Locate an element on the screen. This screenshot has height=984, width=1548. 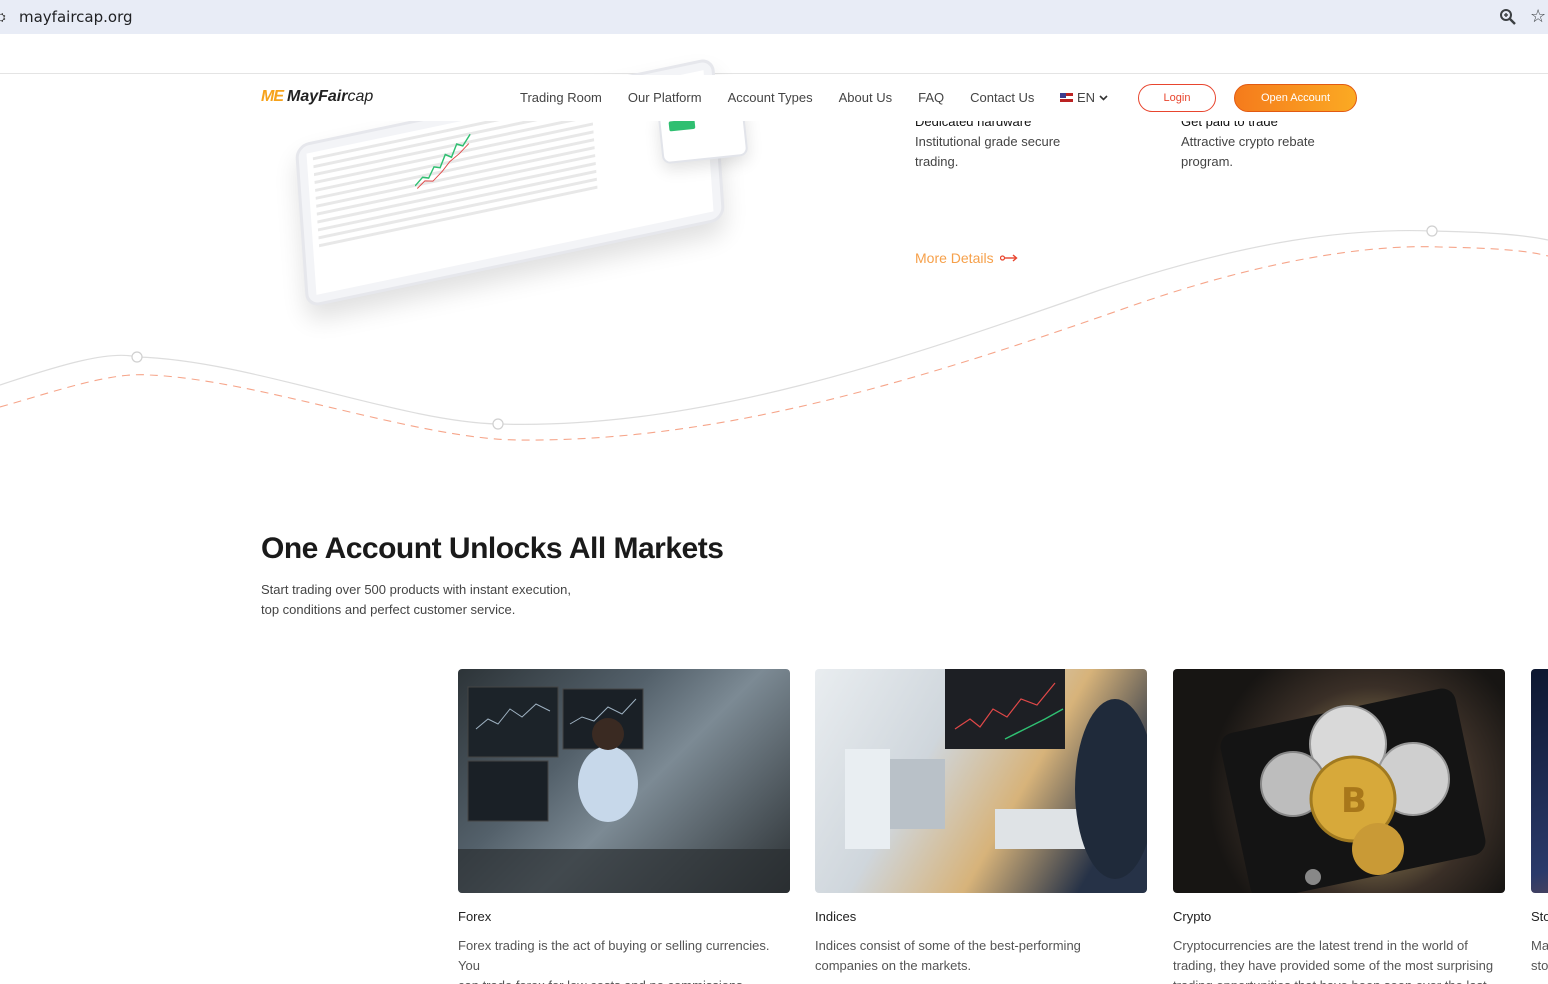
feature-desc: program. is located at coordinates (1207, 161).